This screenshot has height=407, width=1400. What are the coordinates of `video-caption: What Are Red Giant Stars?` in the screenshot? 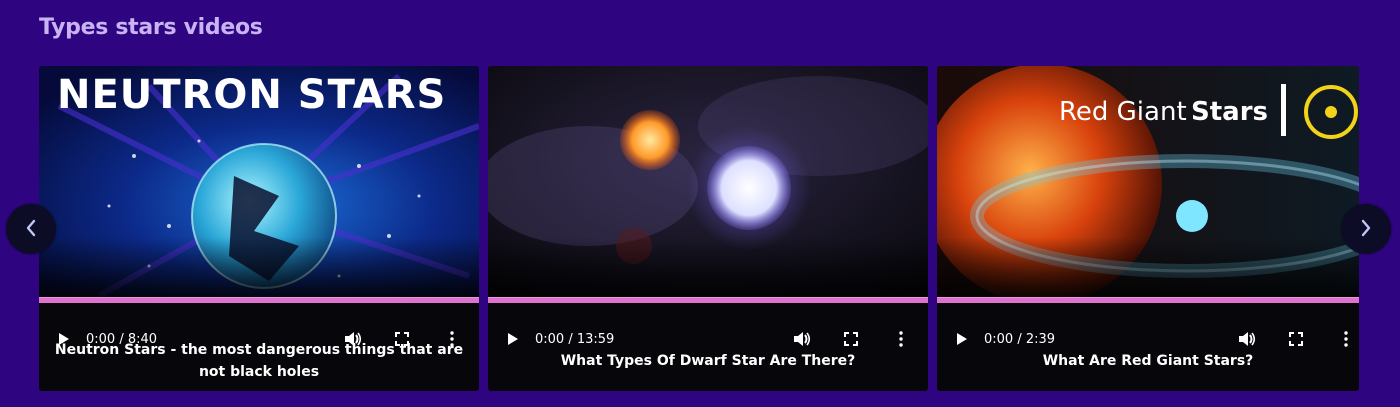 It's located at (1148, 360).